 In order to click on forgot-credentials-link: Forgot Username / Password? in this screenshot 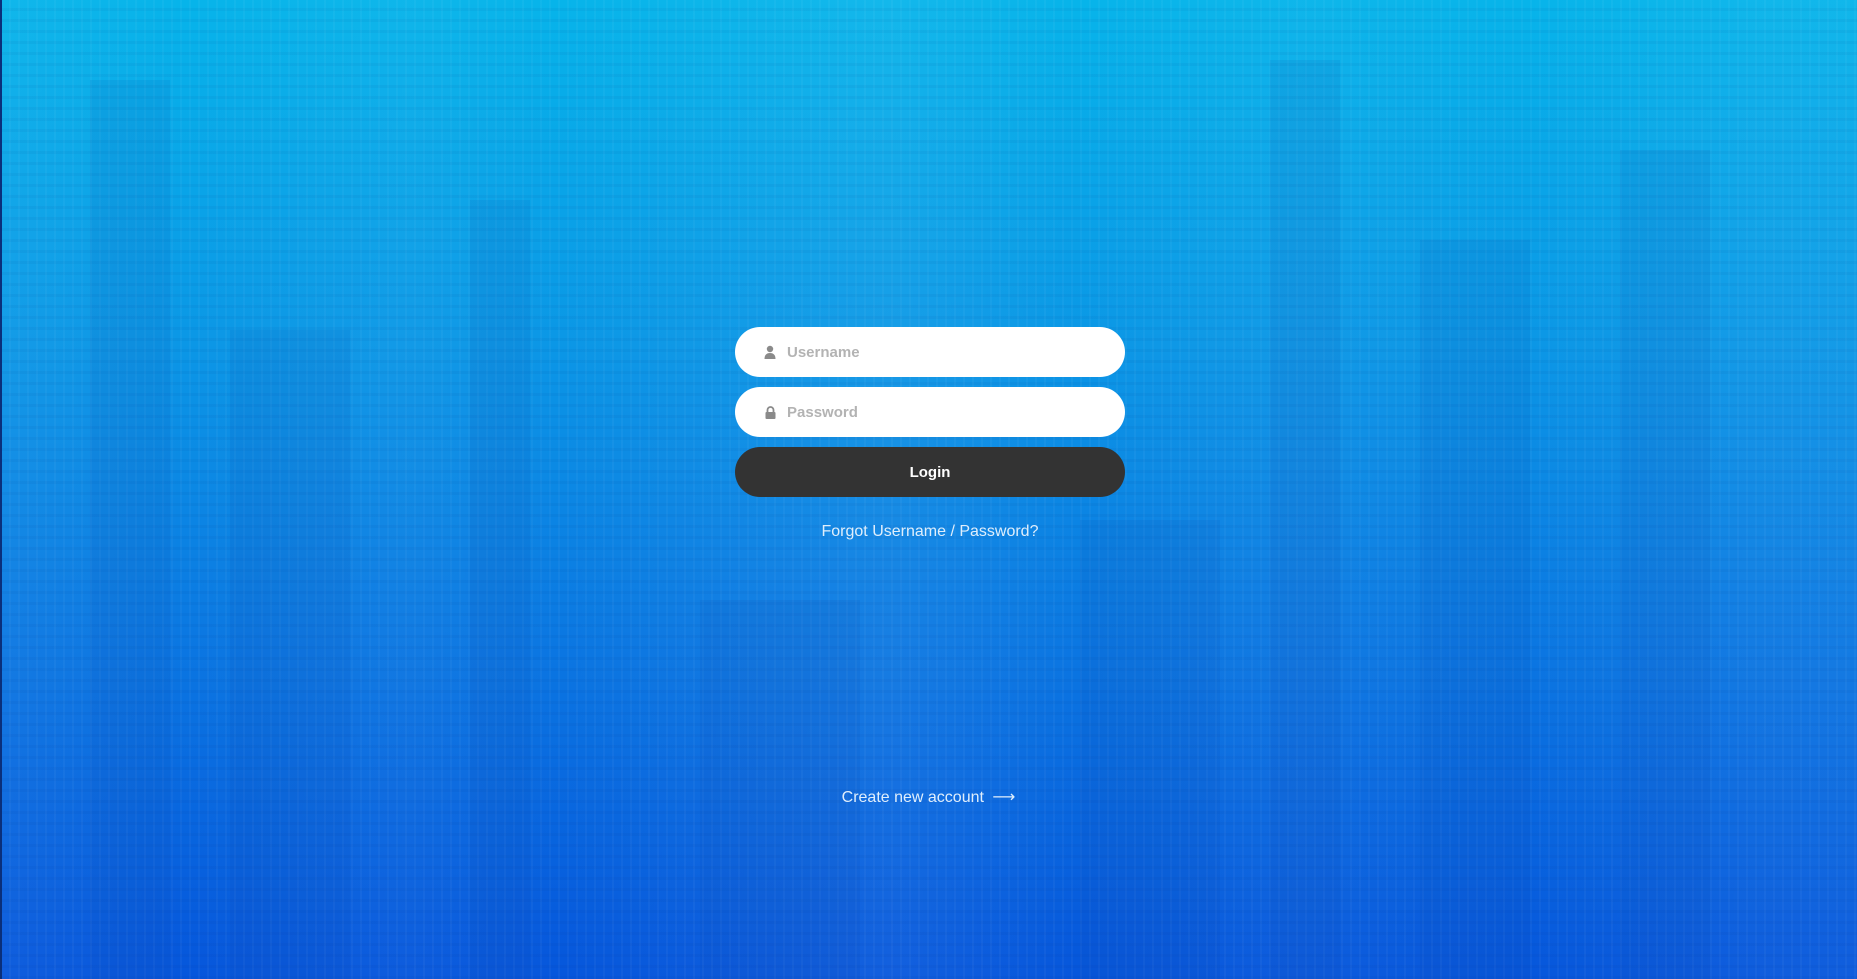, I will do `click(930, 532)`.